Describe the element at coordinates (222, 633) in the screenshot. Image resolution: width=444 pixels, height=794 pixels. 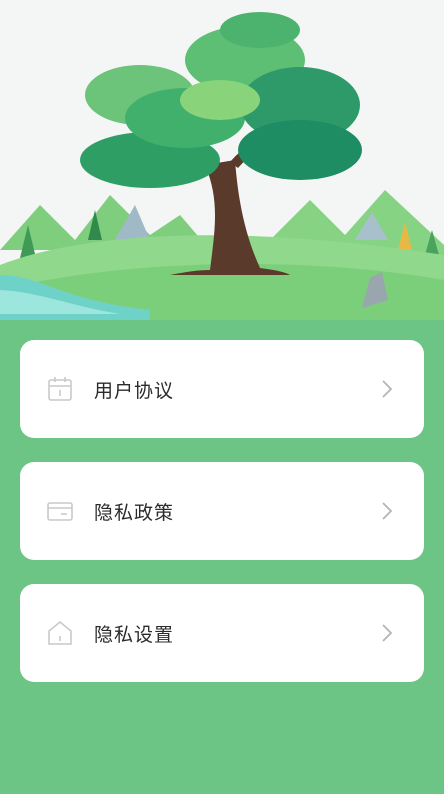
I see `menu-item-privacy-settings: 隐私设置` at that location.